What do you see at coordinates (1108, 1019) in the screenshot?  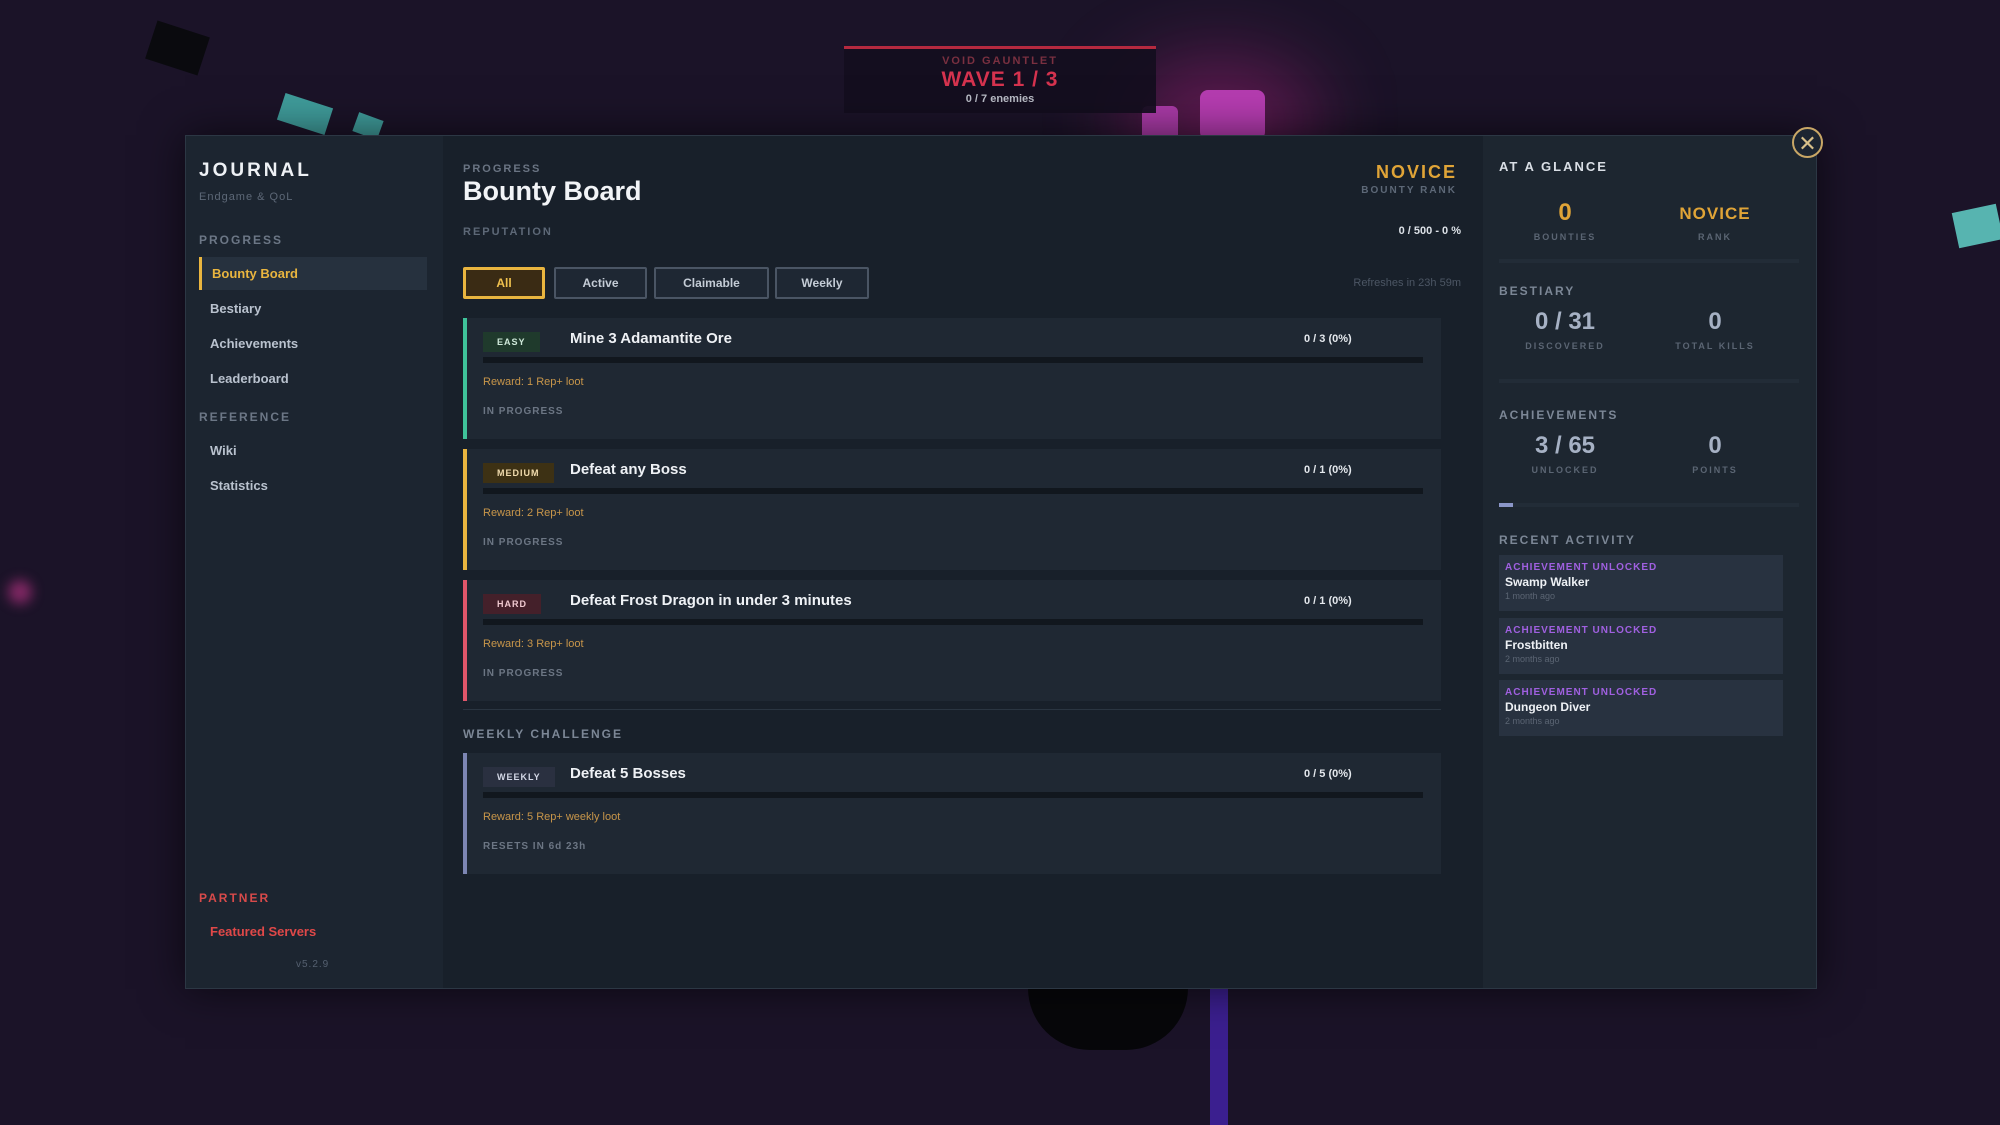 I see `dark-shape` at bounding box center [1108, 1019].